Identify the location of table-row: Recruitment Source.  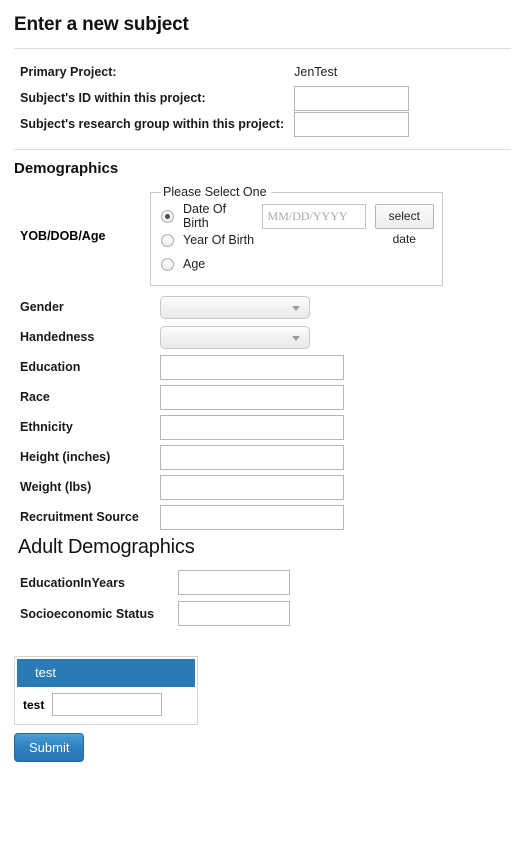
(182, 517).